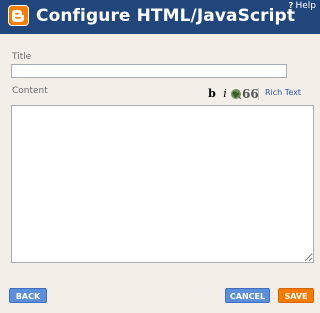  What do you see at coordinates (18, 15) in the screenshot?
I see `blogger-logo-icon` at bounding box center [18, 15].